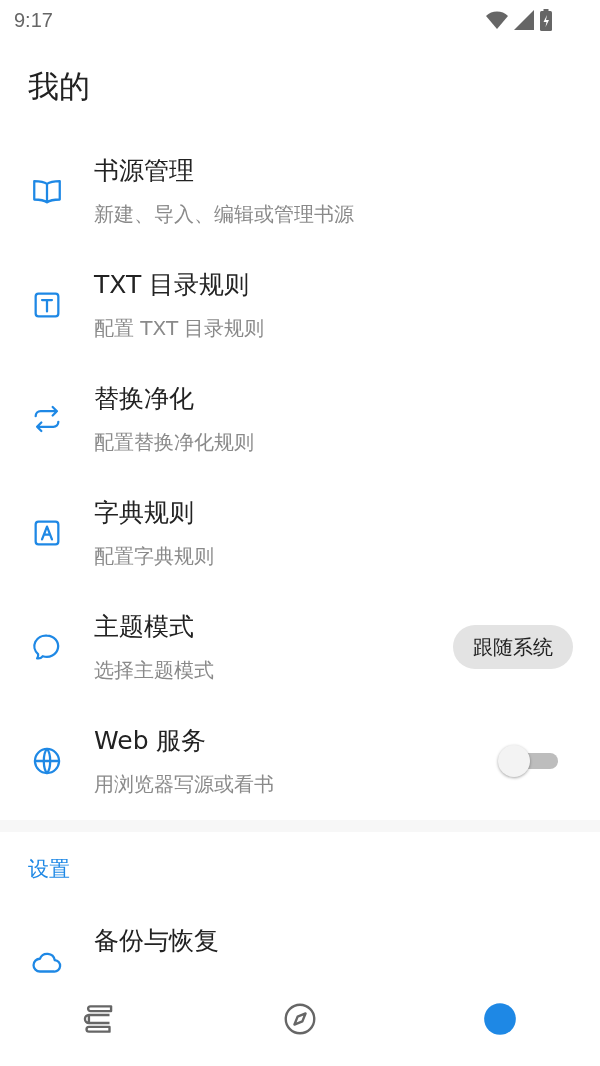  Describe the element at coordinates (528, 761) in the screenshot. I see `web-service-switch` at that location.